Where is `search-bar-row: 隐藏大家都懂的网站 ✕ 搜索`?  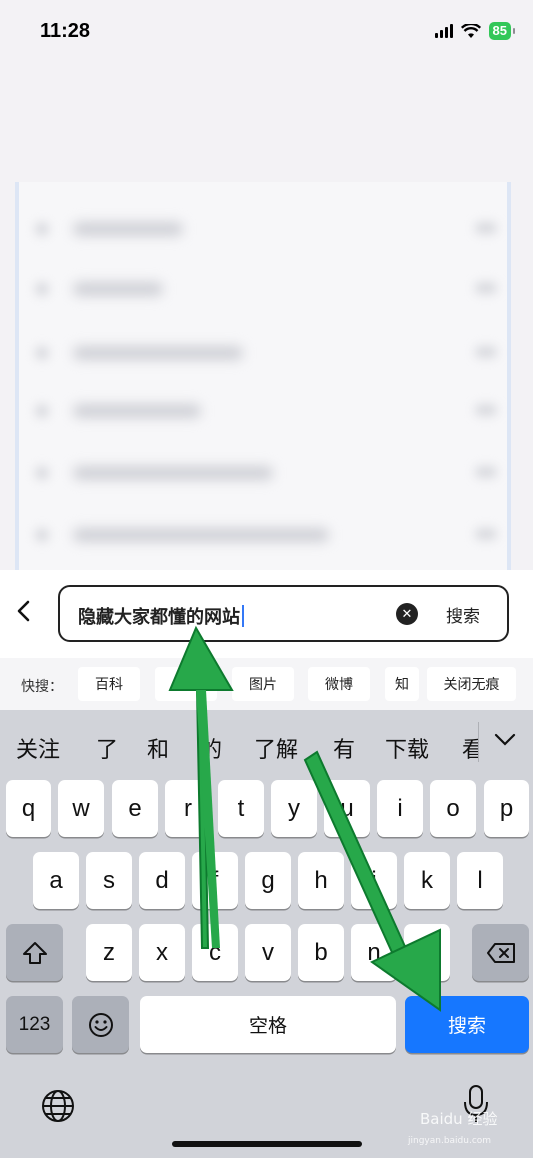
search-bar-row: 隐藏大家都懂的网站 ✕ 搜索 is located at coordinates (266, 614).